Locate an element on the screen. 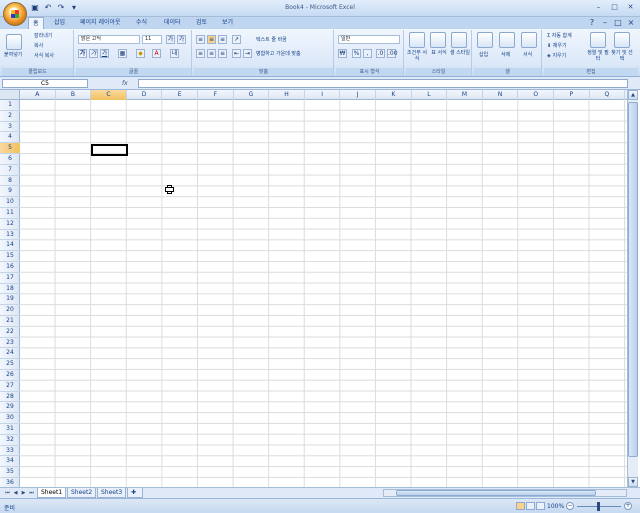 Image resolution: width=640 pixels, height=513 pixels. vertical-scrollbar: ▲ ▼ is located at coordinates (632, 288).